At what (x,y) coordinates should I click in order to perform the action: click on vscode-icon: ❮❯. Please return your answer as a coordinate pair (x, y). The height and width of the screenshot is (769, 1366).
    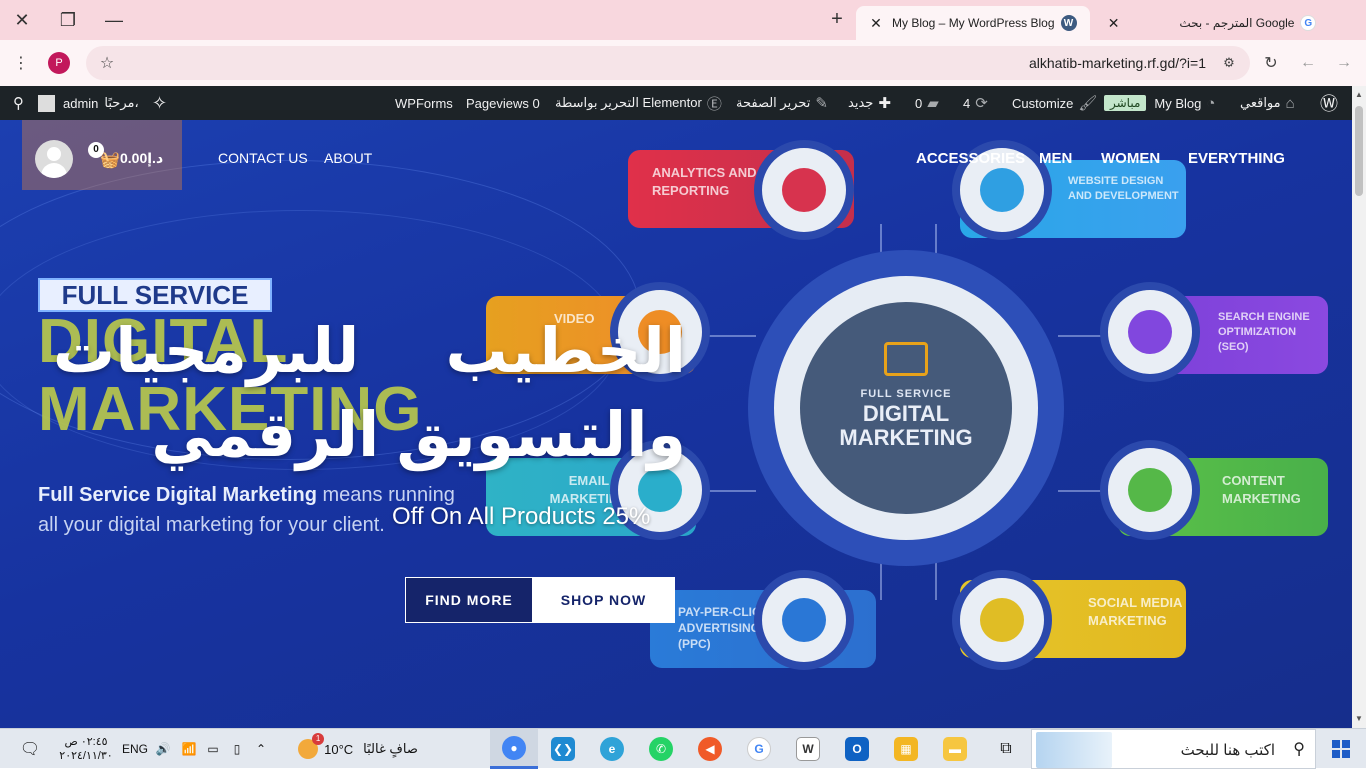
    Looking at the image, I should click on (563, 749).